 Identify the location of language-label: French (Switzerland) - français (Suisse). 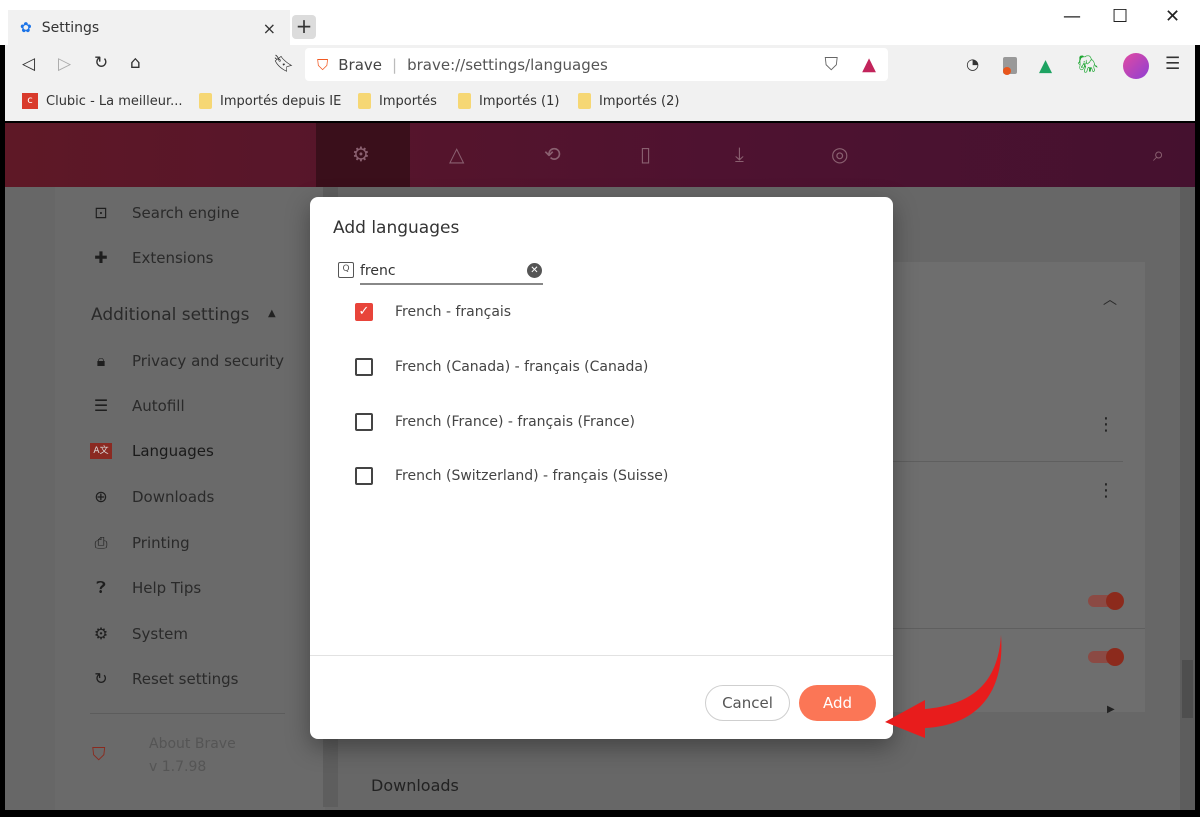
(532, 476).